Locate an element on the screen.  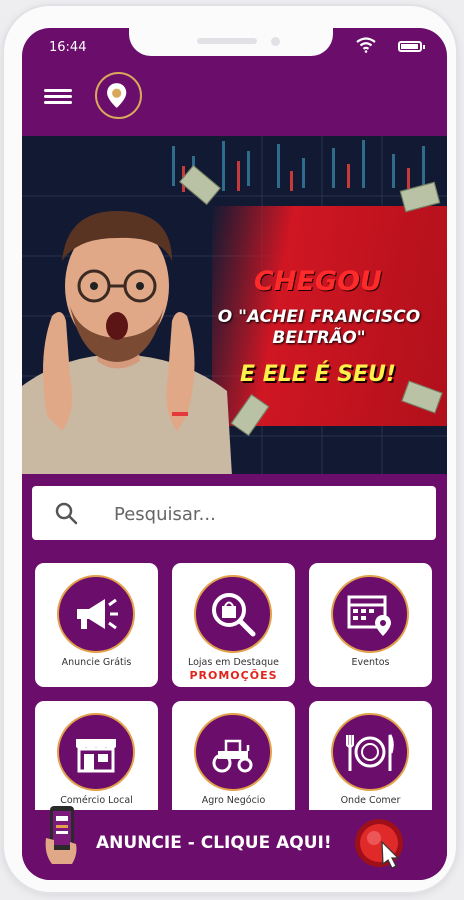
hamburger-menu-icon is located at coordinates (58, 97).